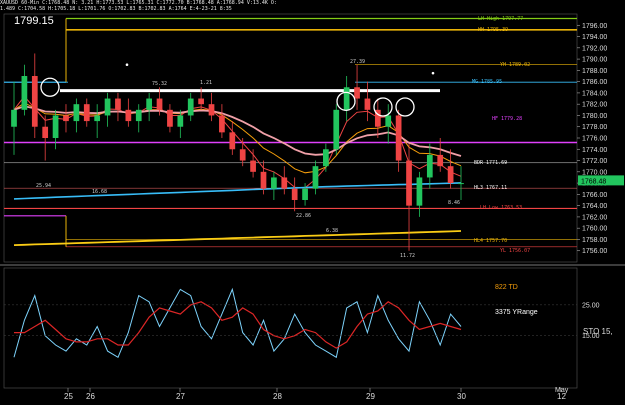 The image size is (625, 405). What do you see at coordinates (68, 396) in the screenshot?
I see `time-tick-label-0: 25` at bounding box center [68, 396].